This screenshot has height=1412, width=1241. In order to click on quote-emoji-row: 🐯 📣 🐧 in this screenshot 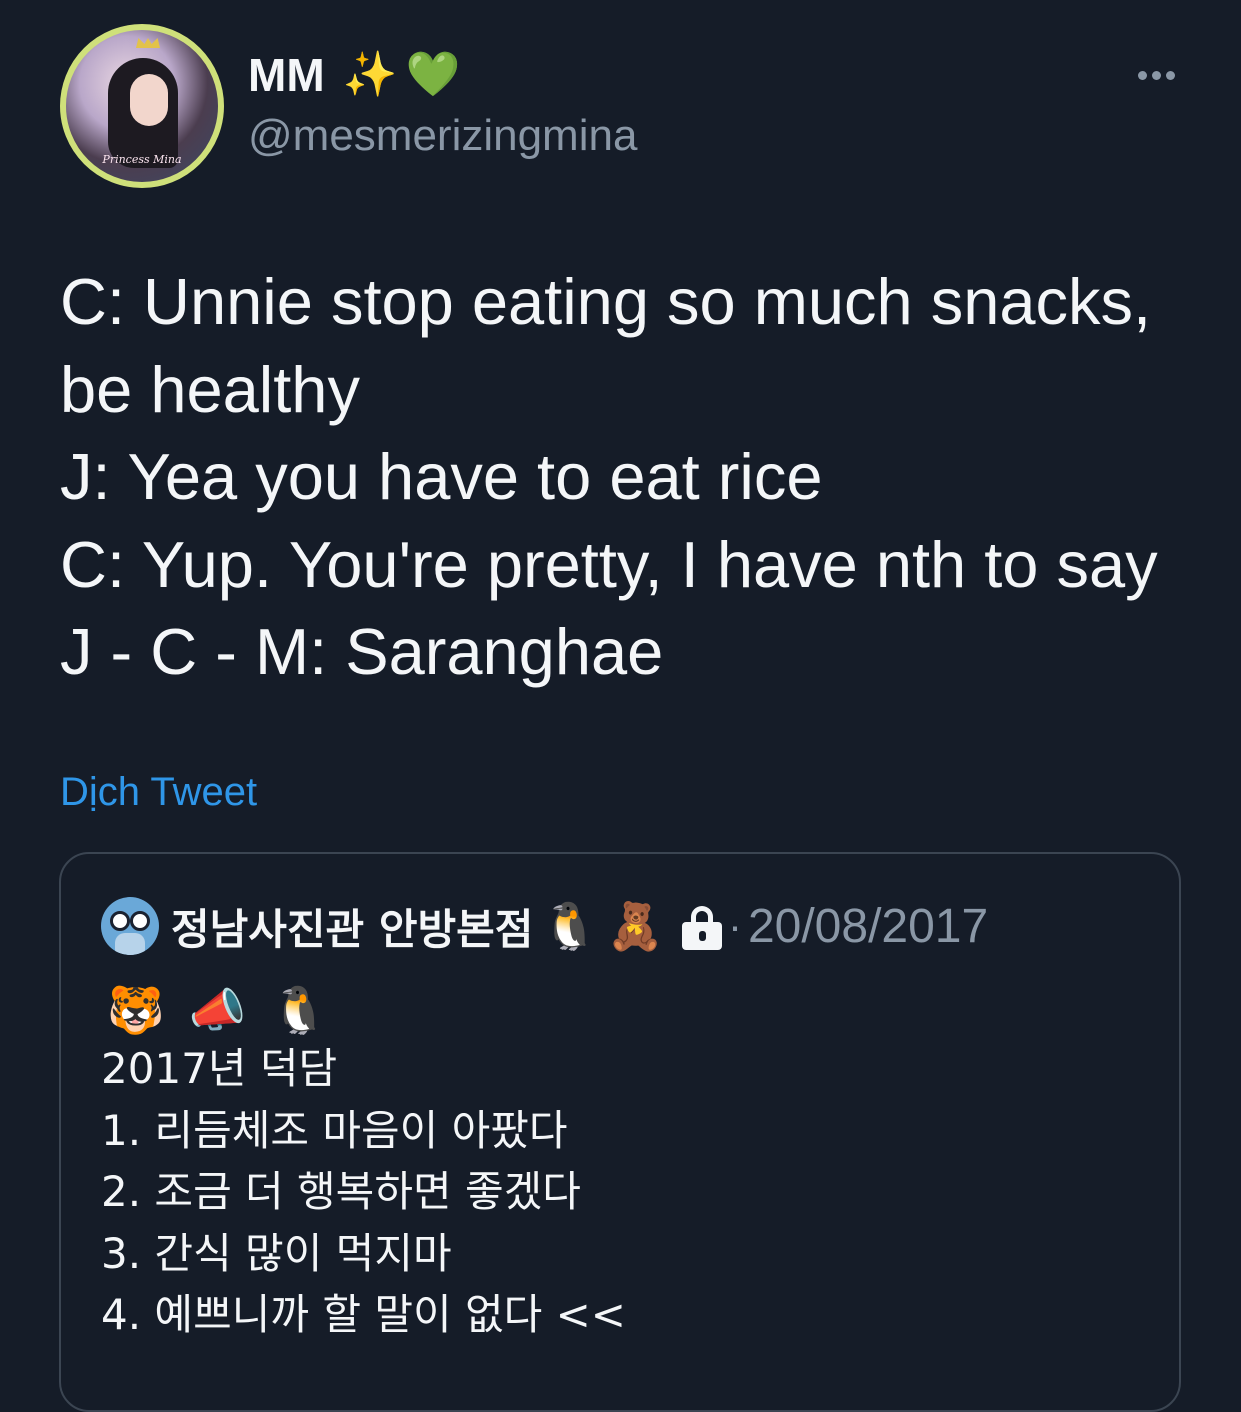, I will do `click(217, 1010)`.